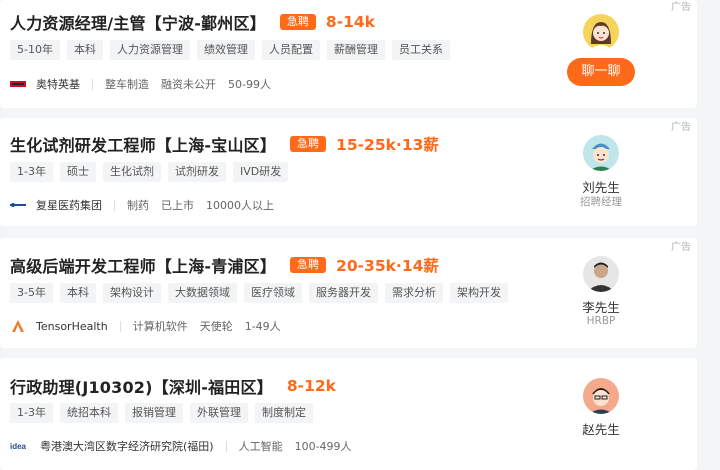 This screenshot has height=470, width=720. I want to click on job-tag: 硕士, so click(77, 172).